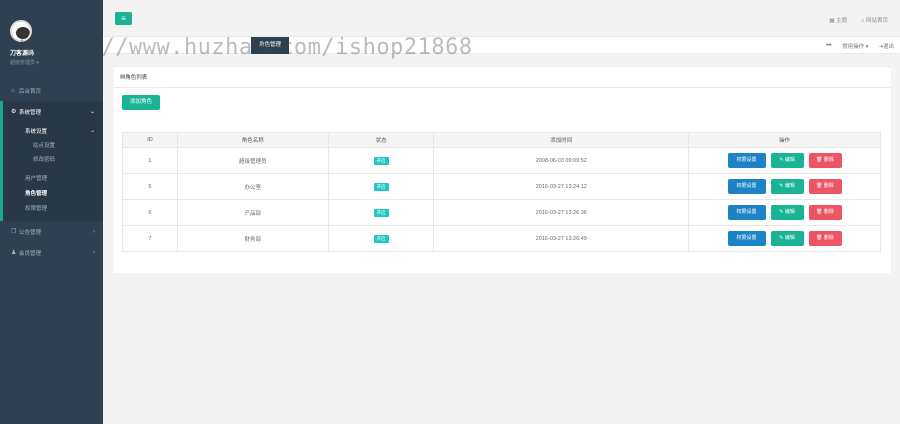 The height and width of the screenshot is (424, 900). I want to click on table-row: 1 超级管理员 开启 2008-06-03 09:09:52 权限设置 ✎ 编辑 🗑 删除, so click(501, 160).